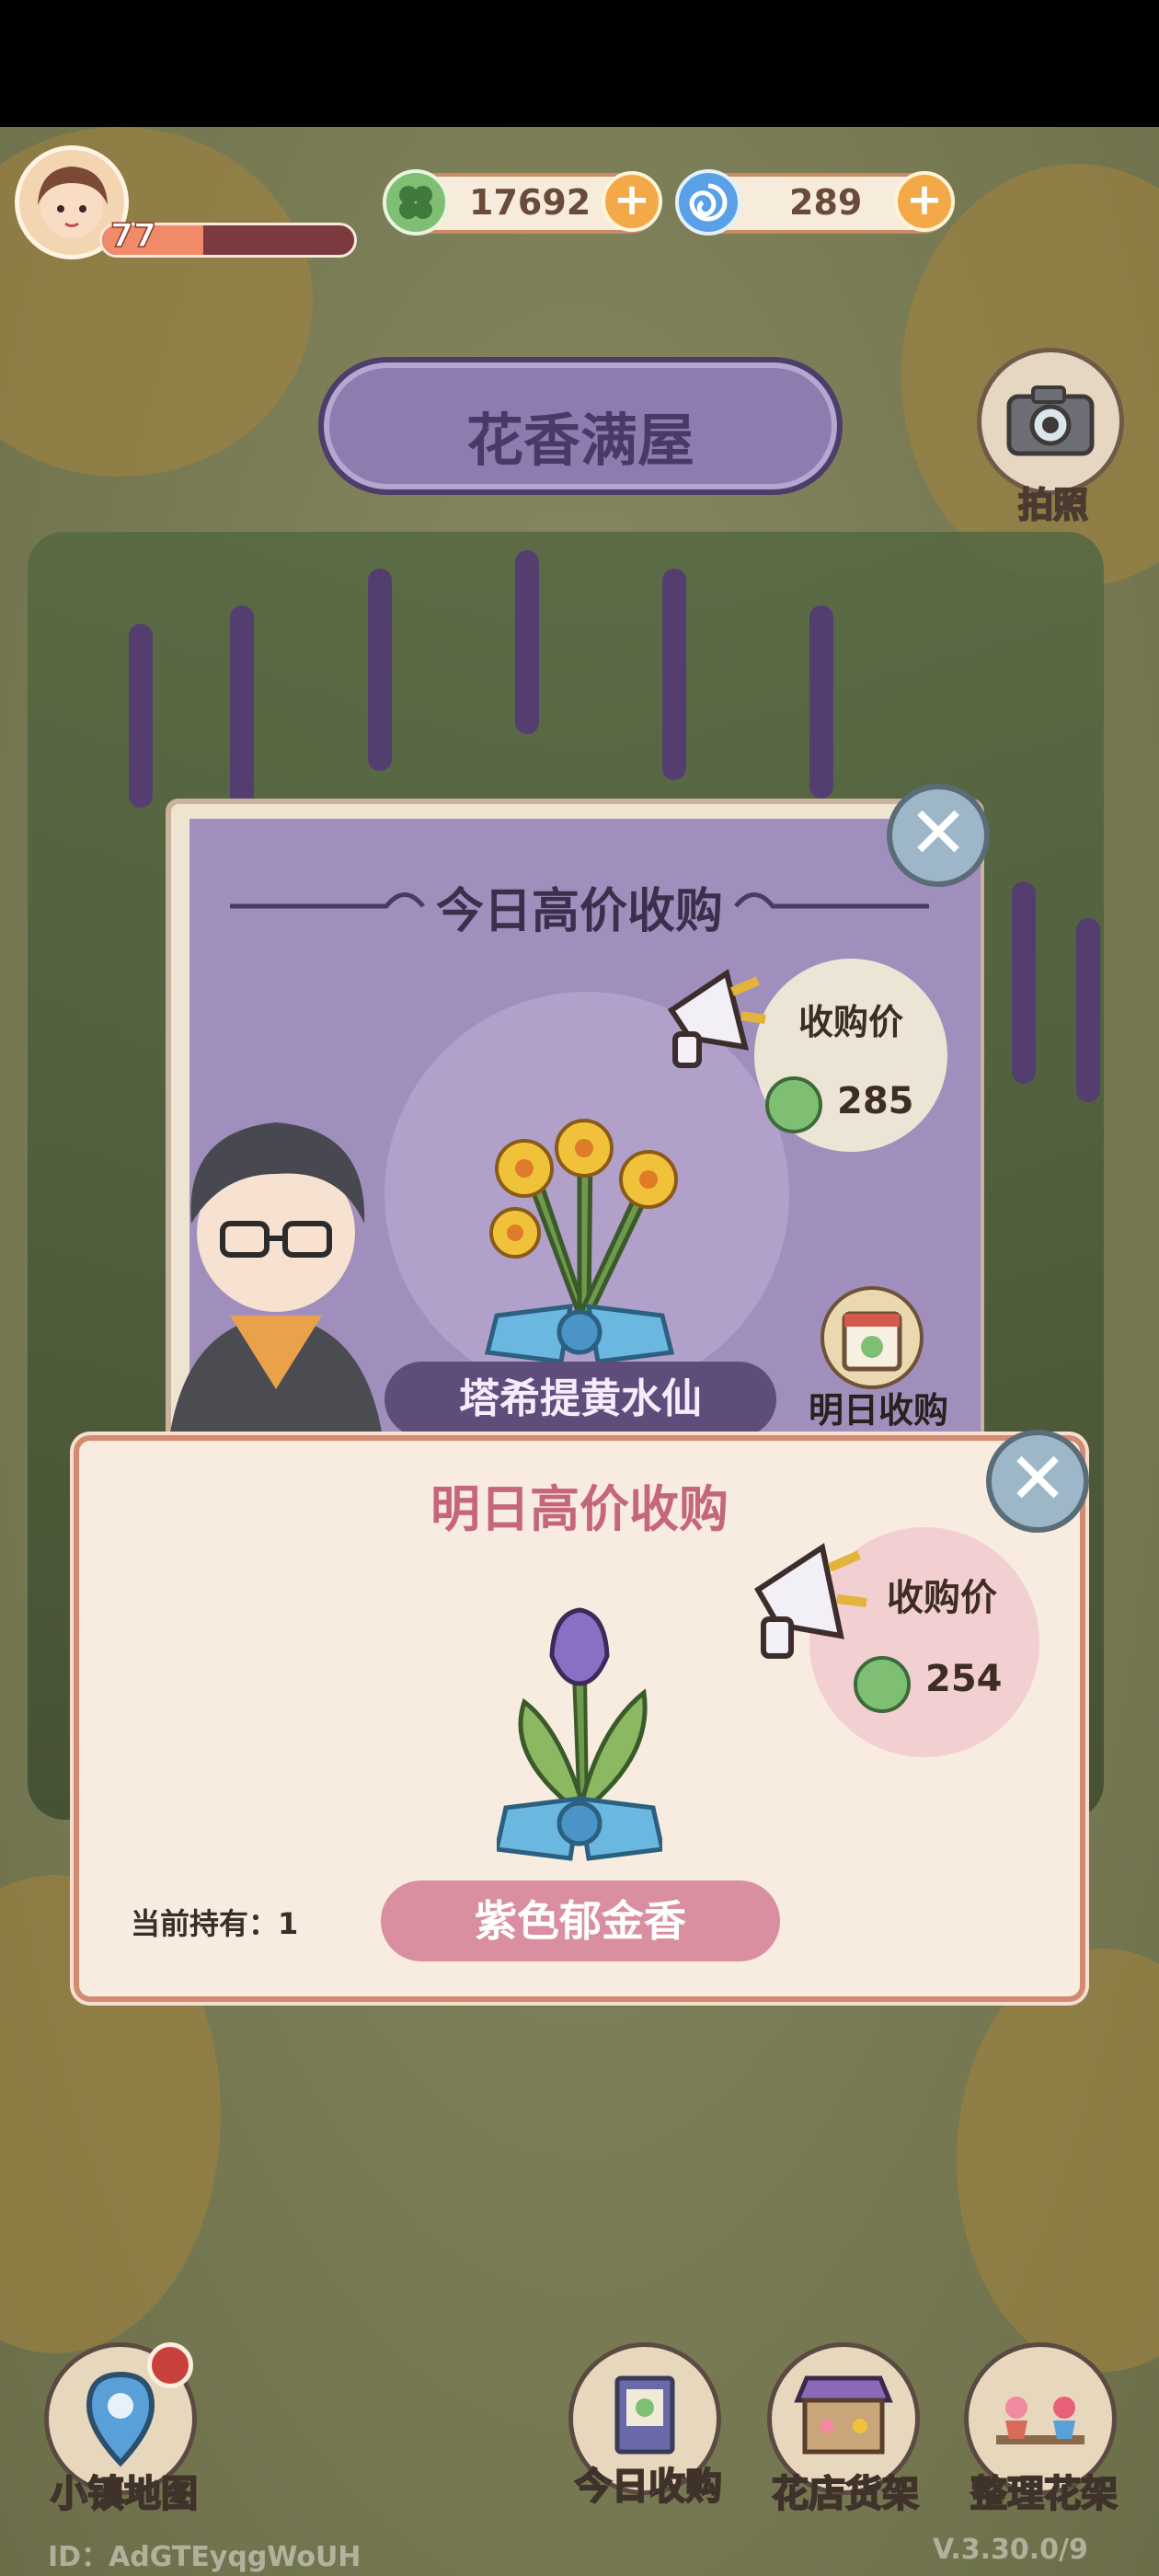  I want to click on shopkeeper-character, so click(276, 1297).